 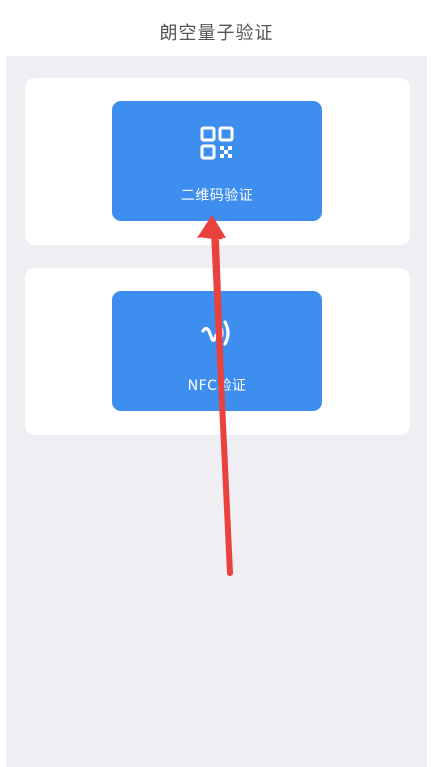 I want to click on nfc-verify-label: NFC验证, so click(x=217, y=386).